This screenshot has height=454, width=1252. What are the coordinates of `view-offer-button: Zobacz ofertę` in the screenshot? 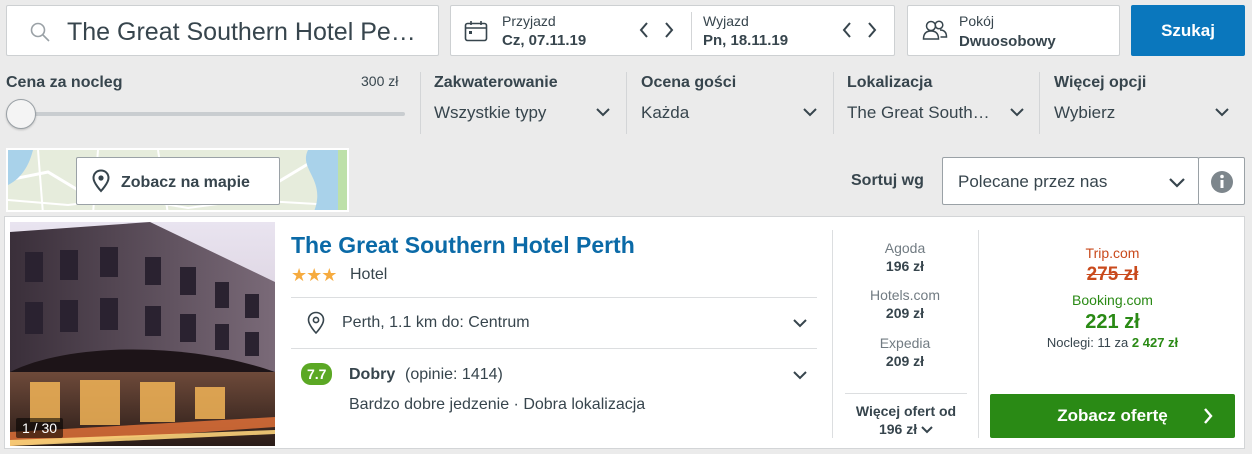 It's located at (1112, 416).